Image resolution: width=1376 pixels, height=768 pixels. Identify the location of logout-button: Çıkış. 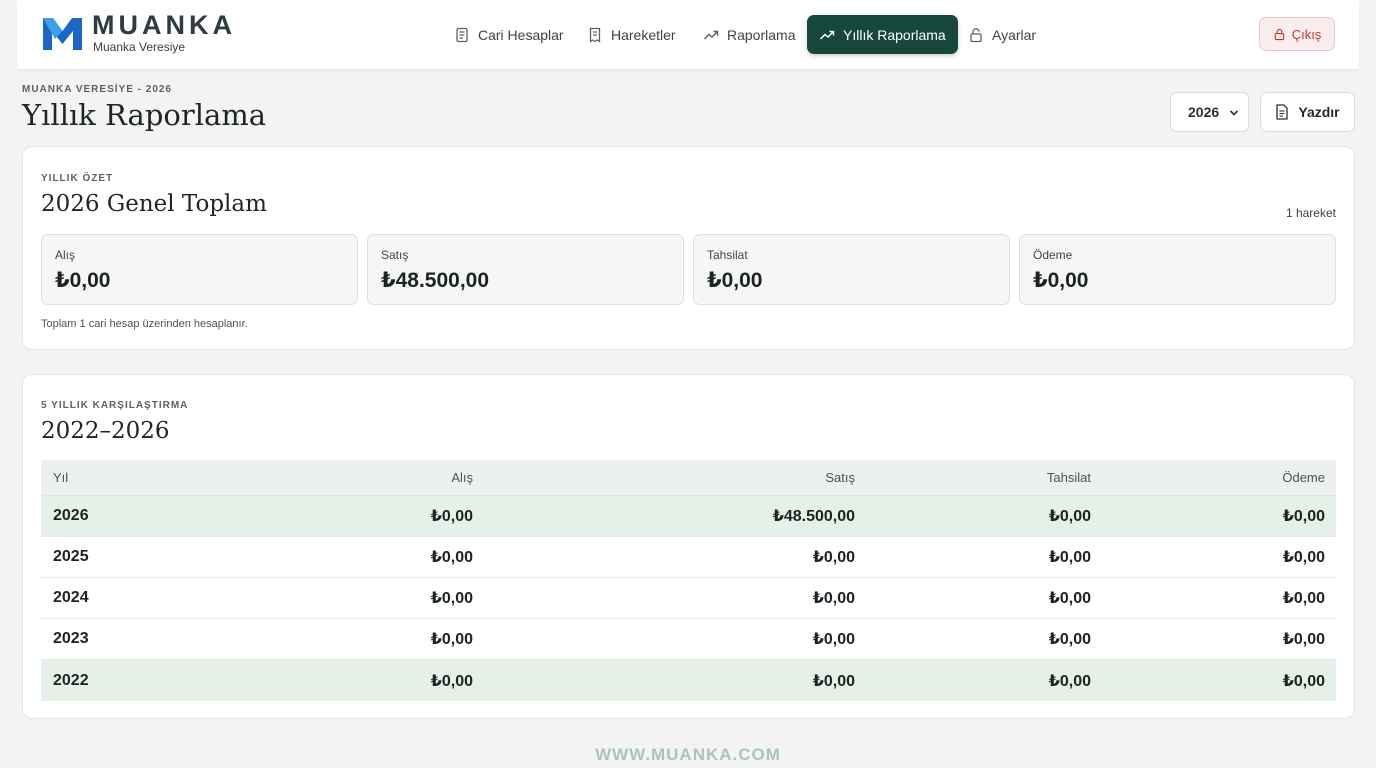
(1297, 34).